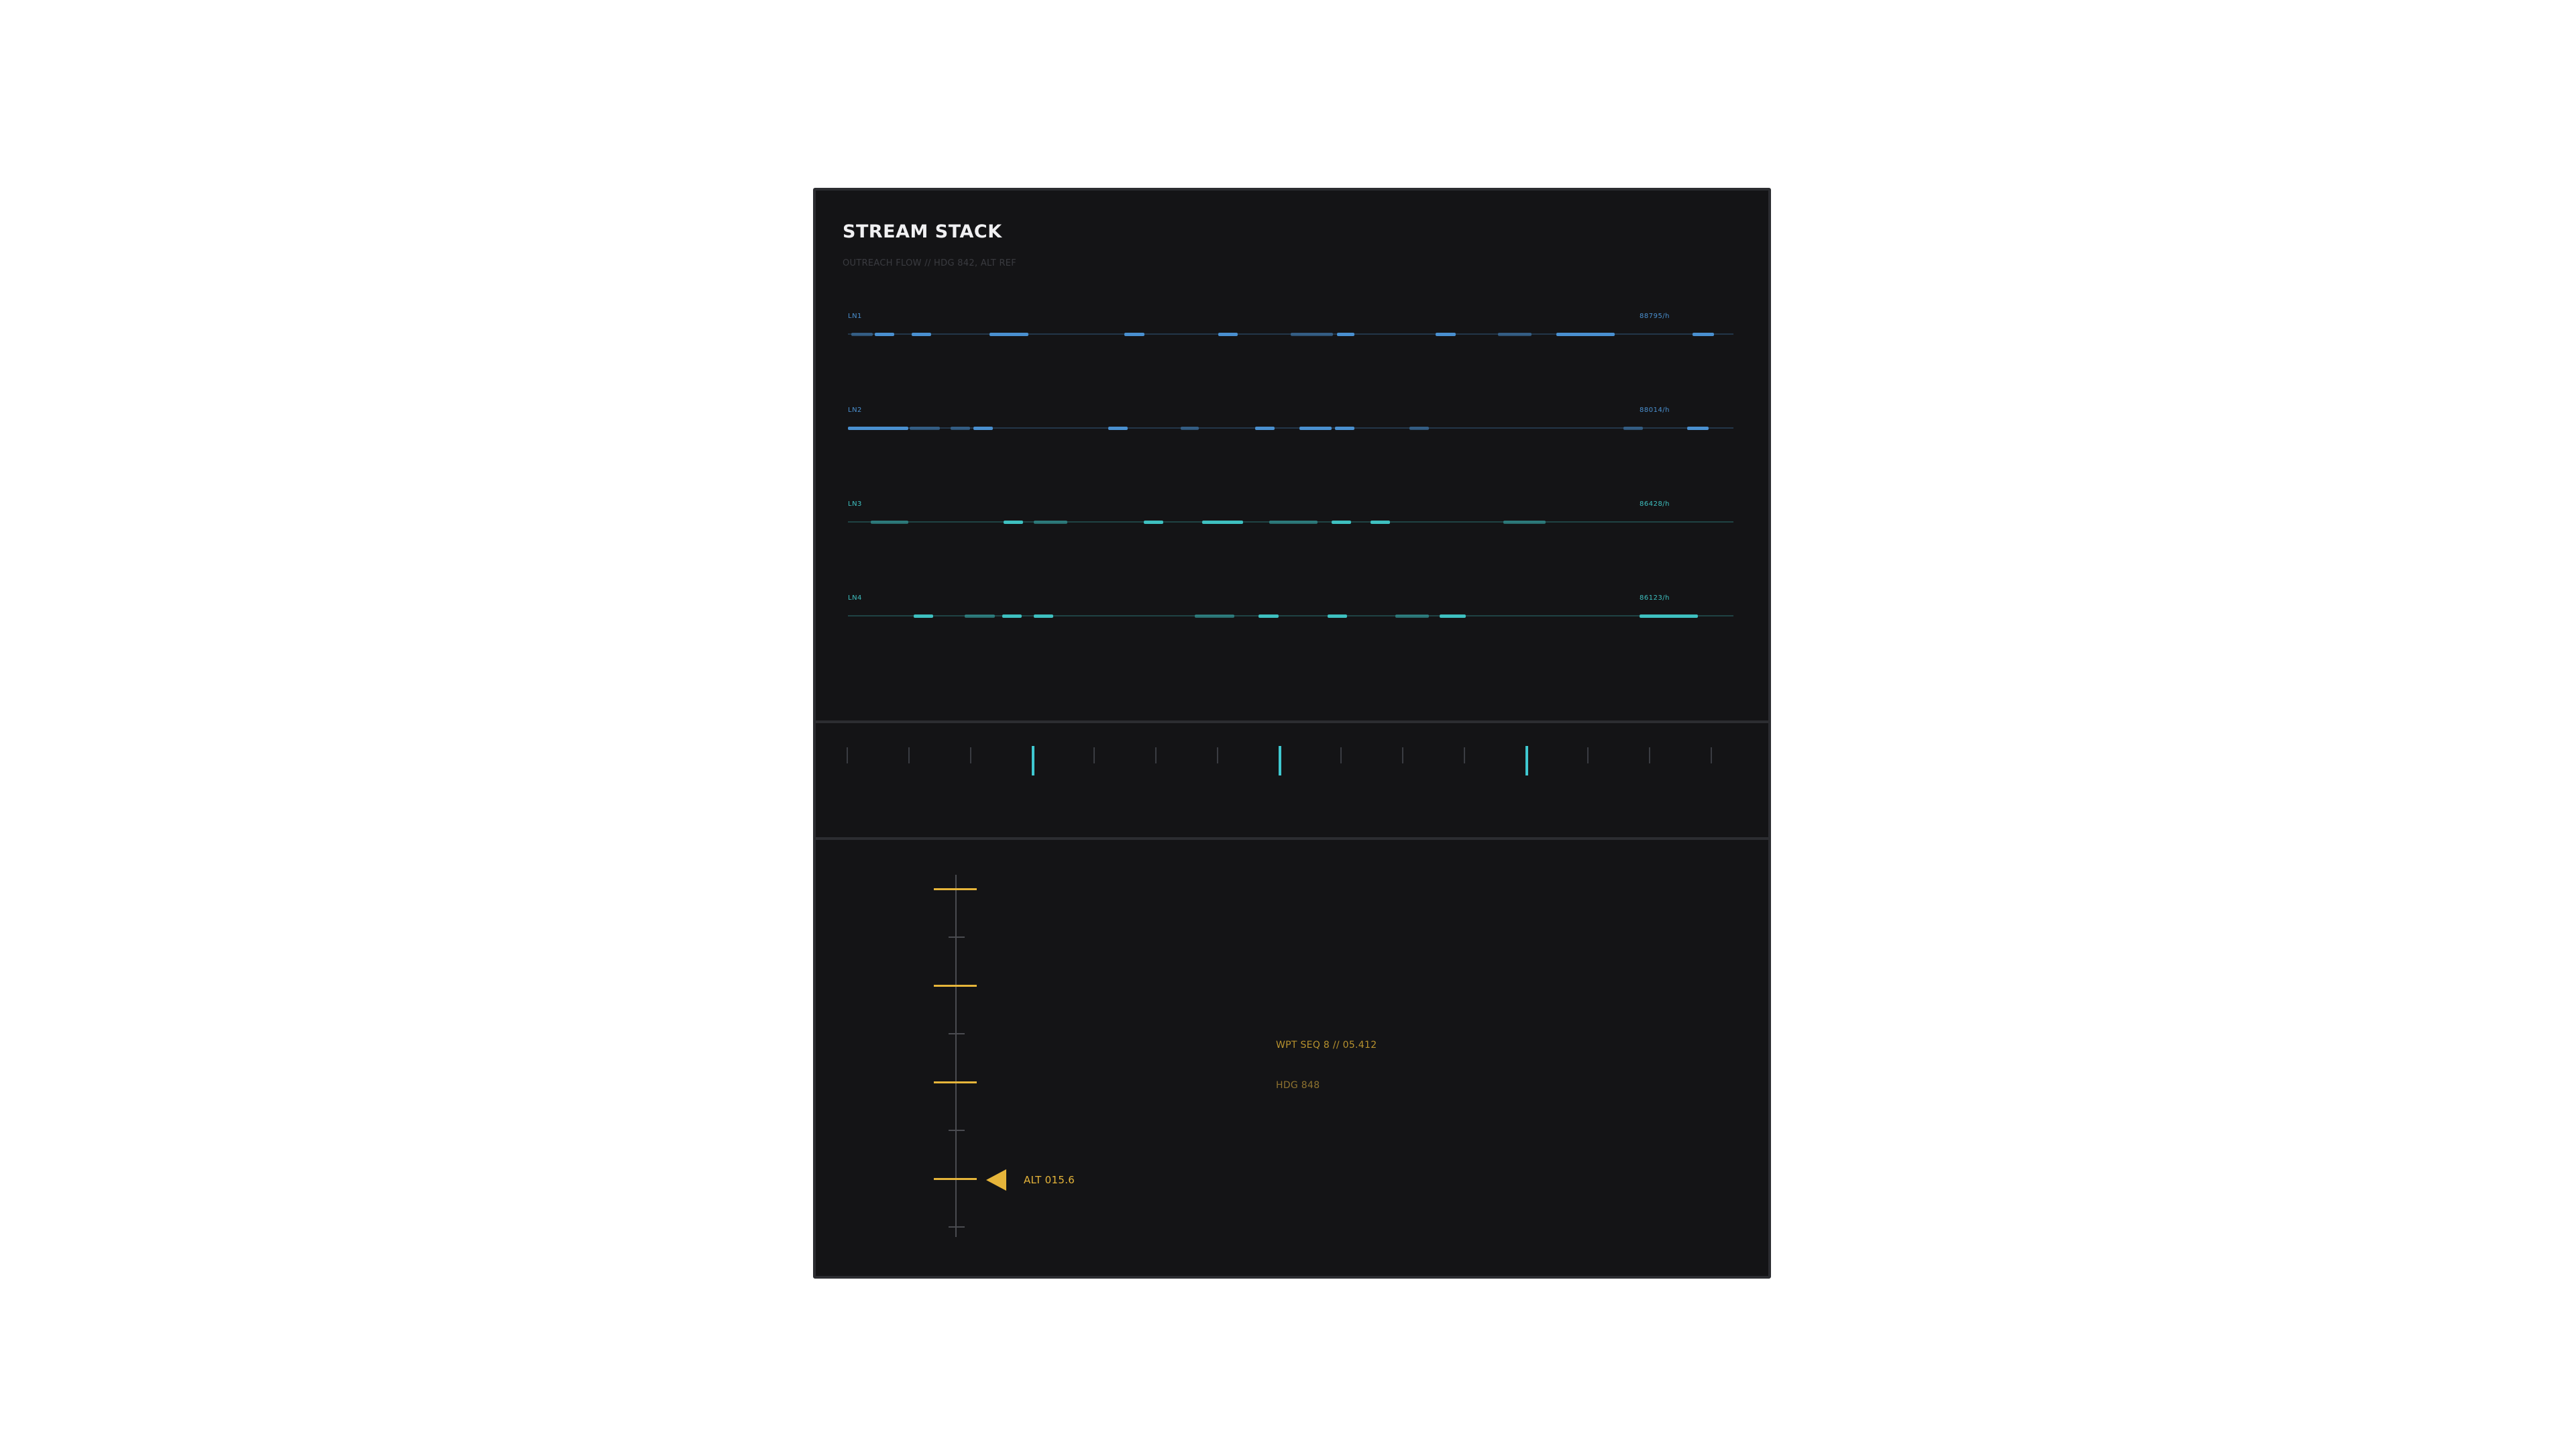 The width and height of the screenshot is (2576, 1449). What do you see at coordinates (1655, 504) in the screenshot?
I see `lane-rate: 86428/h` at bounding box center [1655, 504].